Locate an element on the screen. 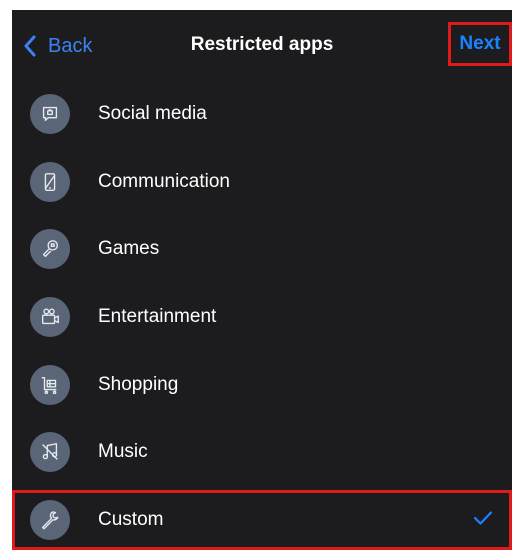 Image resolution: width=518 pixels, height=550 pixels. music-icon is located at coordinates (50, 452).